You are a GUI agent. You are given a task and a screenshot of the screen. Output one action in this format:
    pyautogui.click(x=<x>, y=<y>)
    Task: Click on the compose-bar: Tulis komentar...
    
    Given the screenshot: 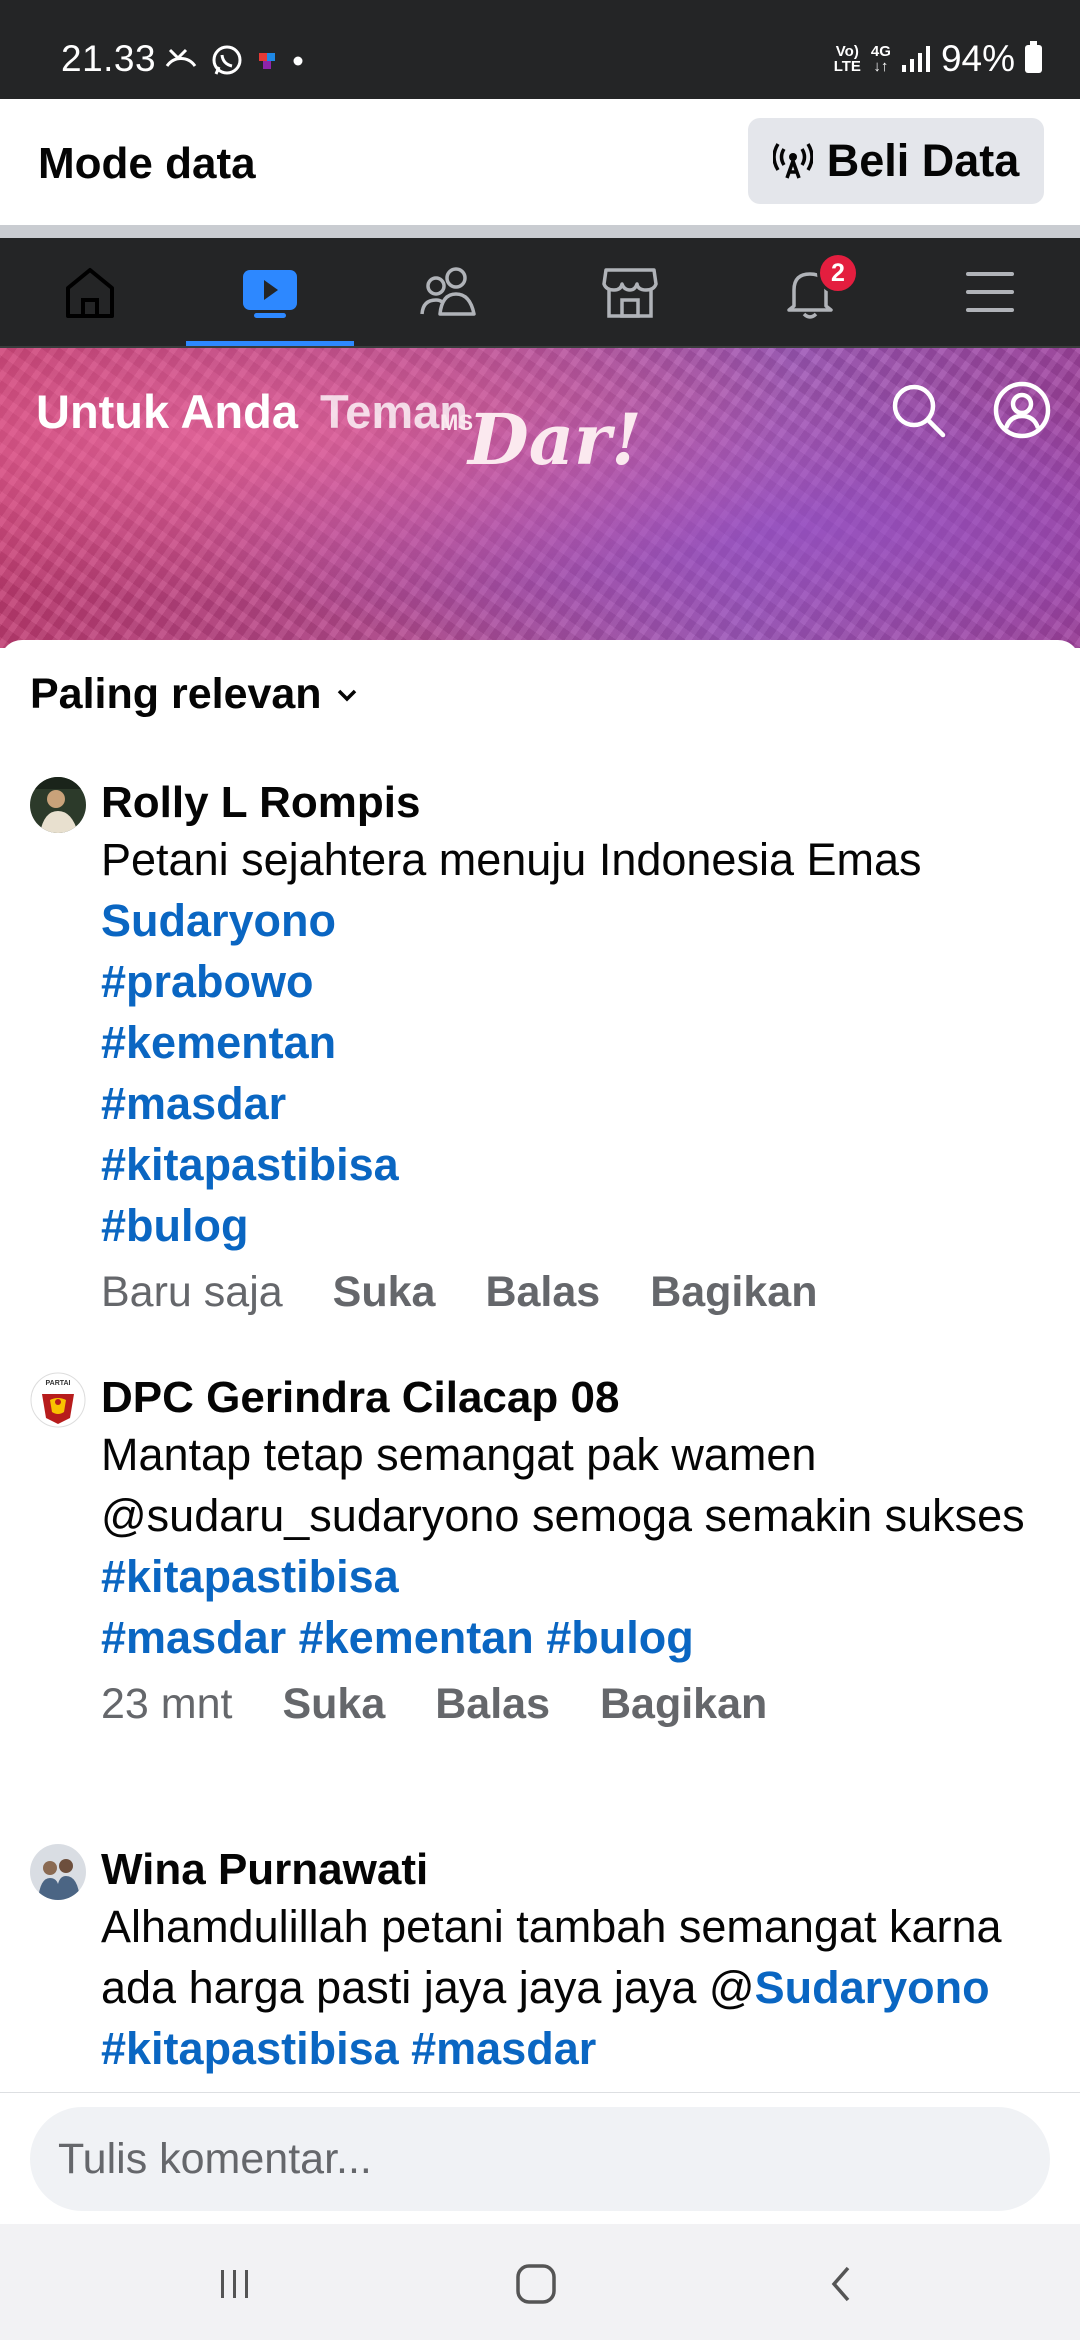 What is the action you would take?
    pyautogui.click(x=540, y=2158)
    